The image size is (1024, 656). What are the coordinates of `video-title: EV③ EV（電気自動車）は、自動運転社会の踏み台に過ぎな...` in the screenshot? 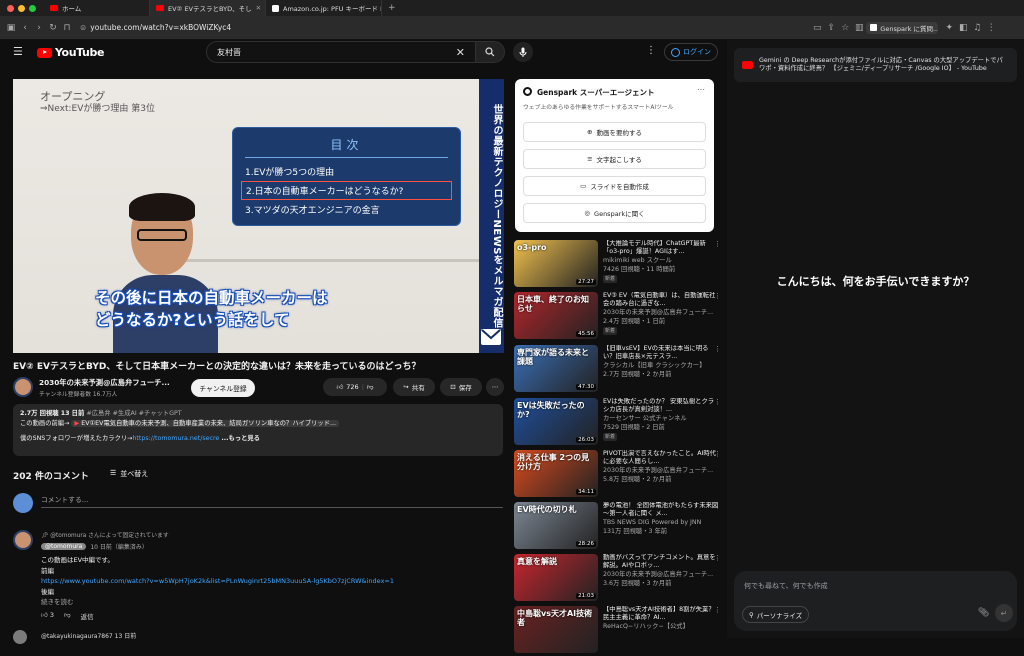 It's located at (661, 300).